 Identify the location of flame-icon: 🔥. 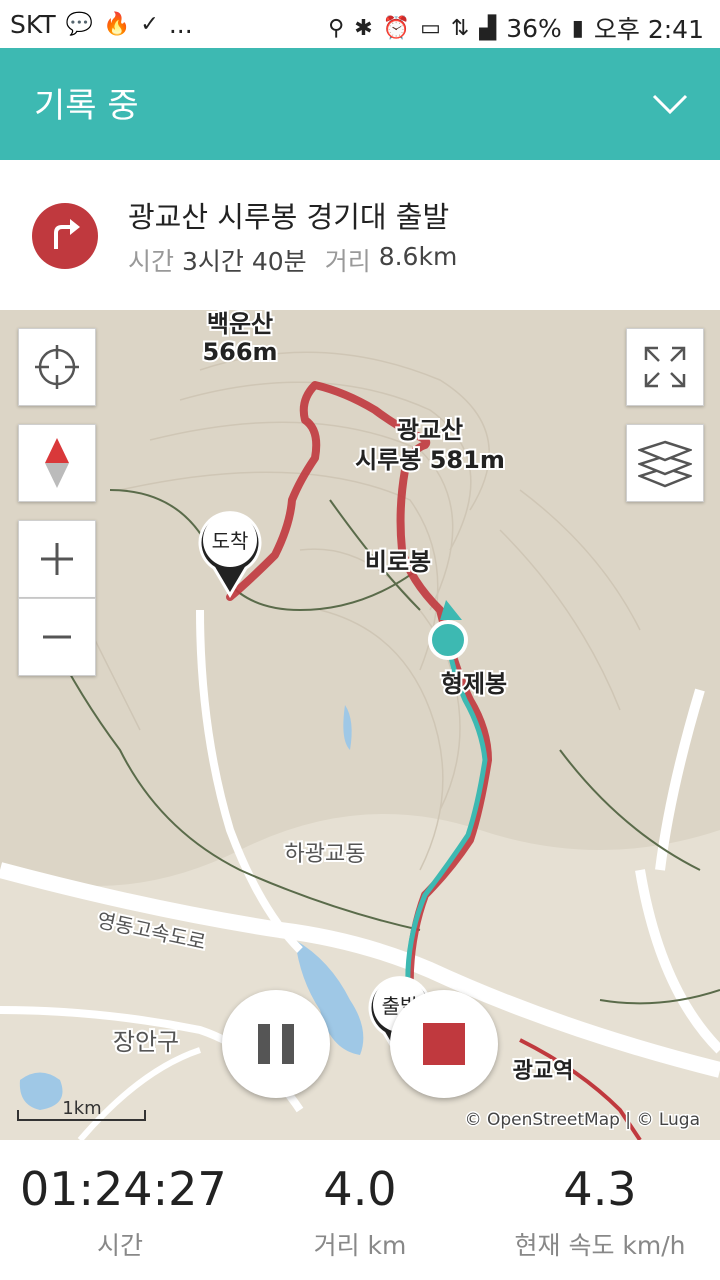
(117, 24).